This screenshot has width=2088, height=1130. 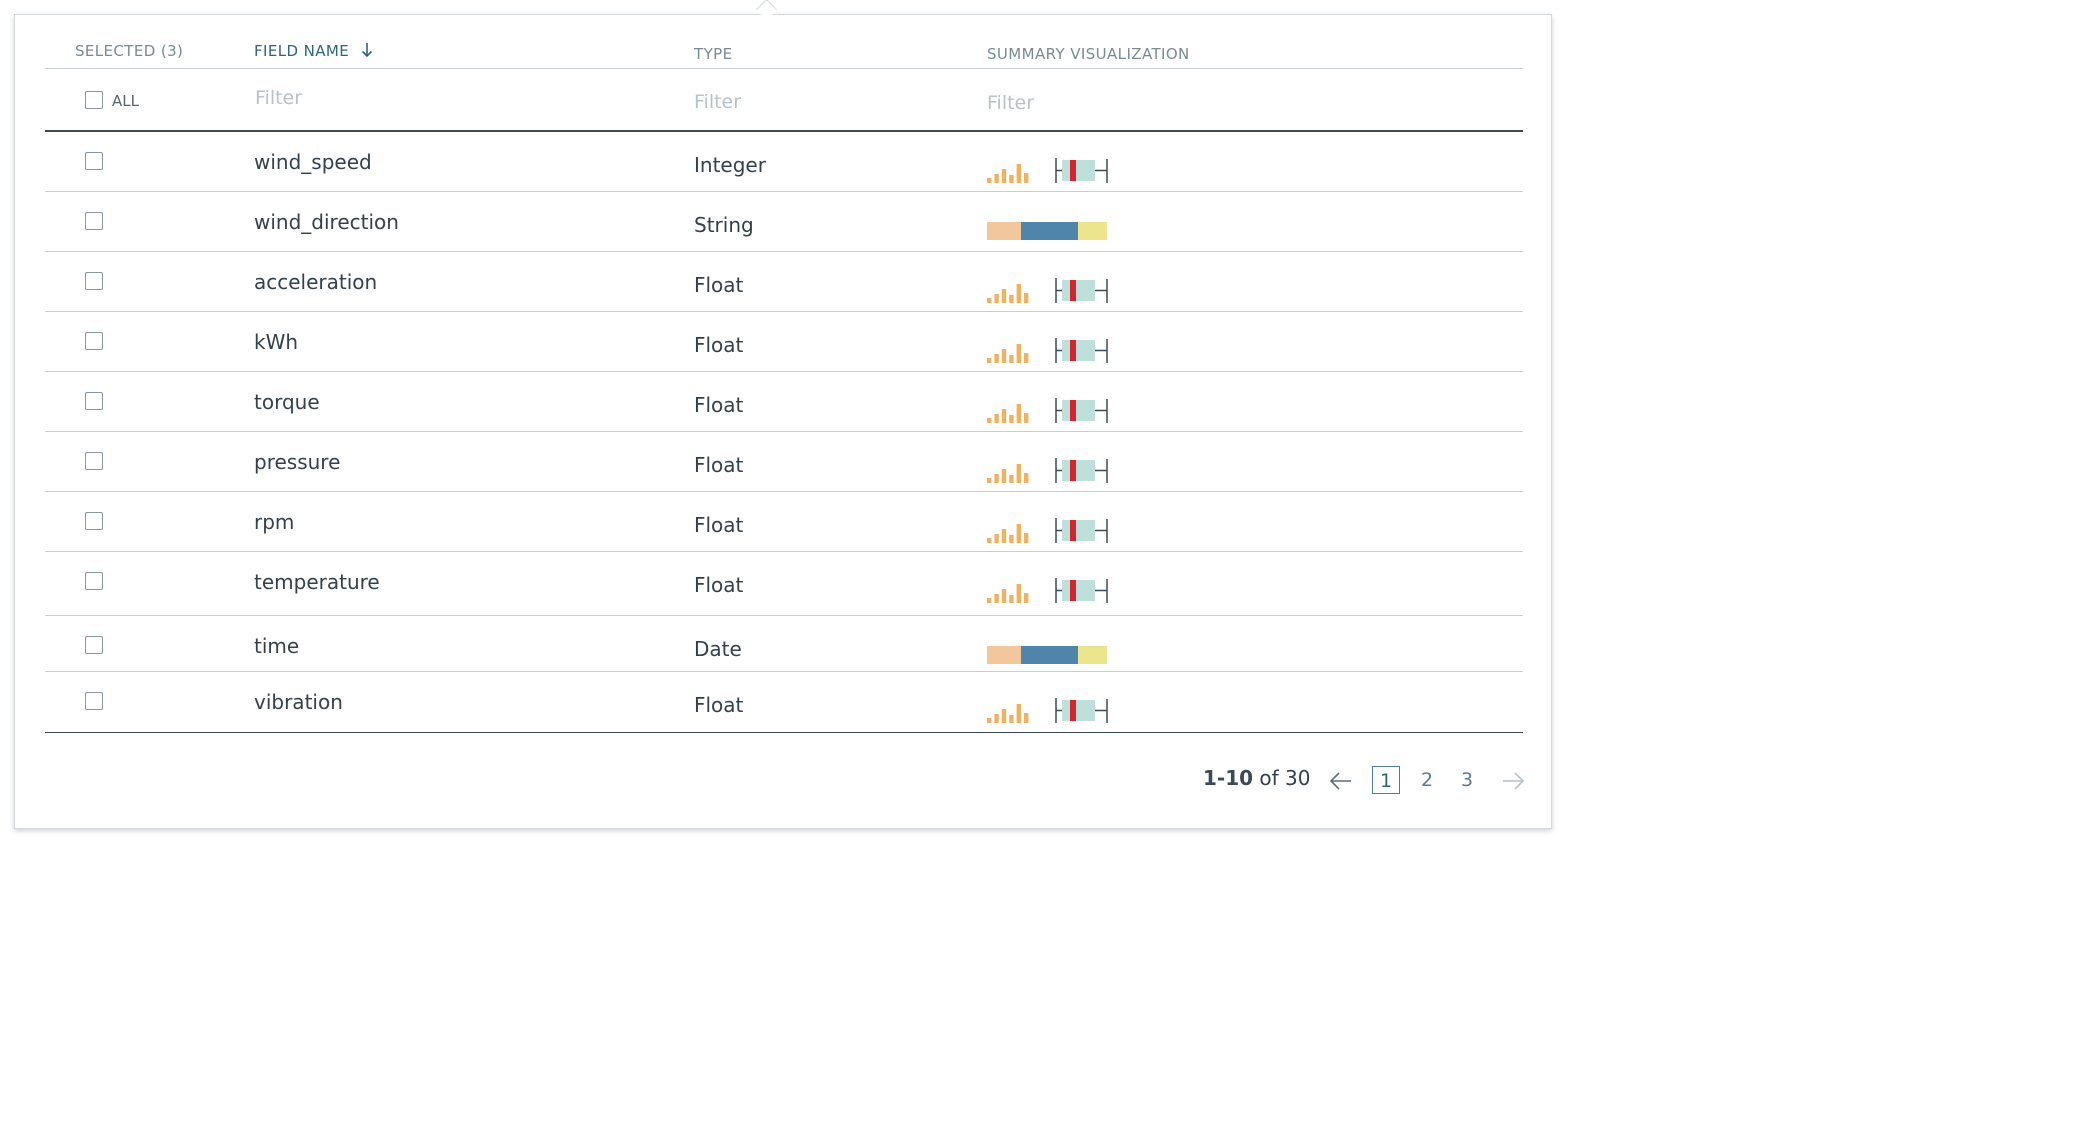 What do you see at coordinates (1341, 781) in the screenshot?
I see `arrow-left-icon` at bounding box center [1341, 781].